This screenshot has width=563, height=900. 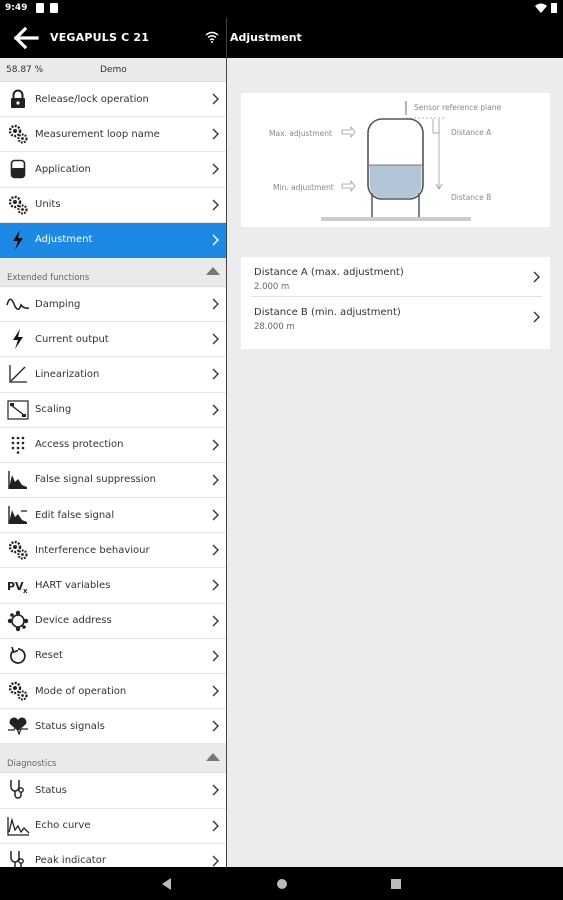 I want to click on tank-illustration, so click(x=396, y=161).